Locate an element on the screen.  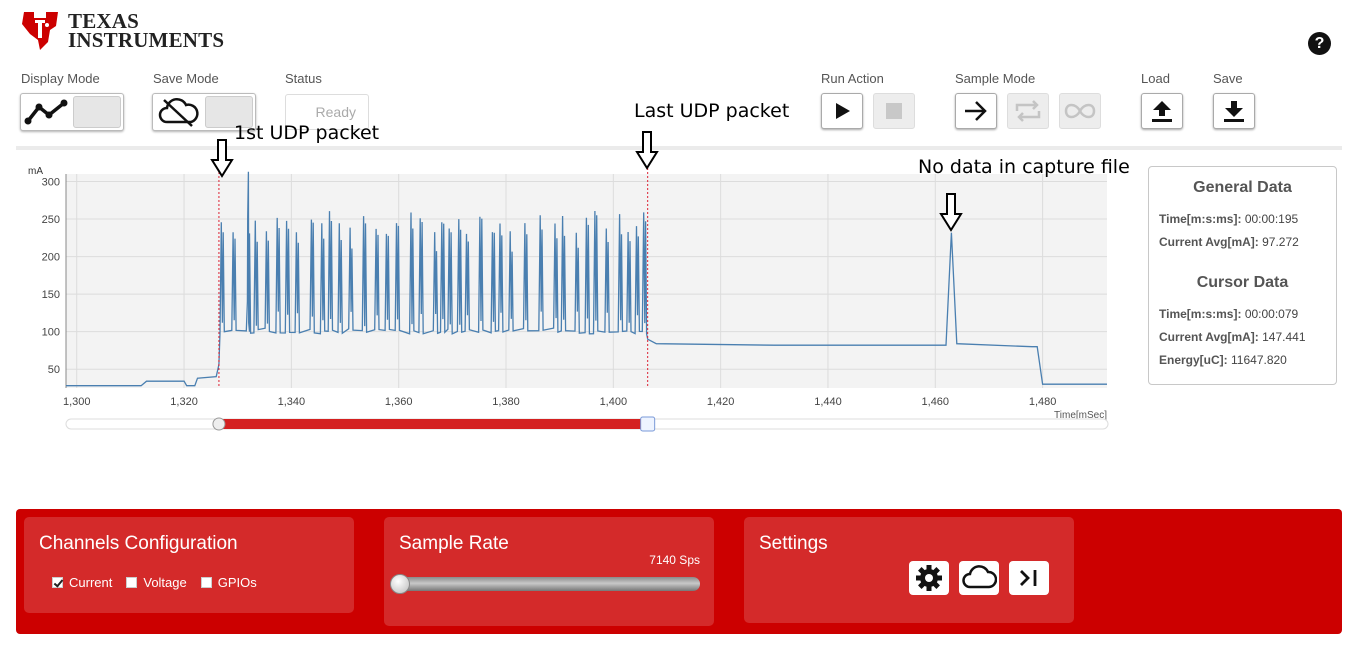
y-tick-label: 50 is located at coordinates (54, 370).